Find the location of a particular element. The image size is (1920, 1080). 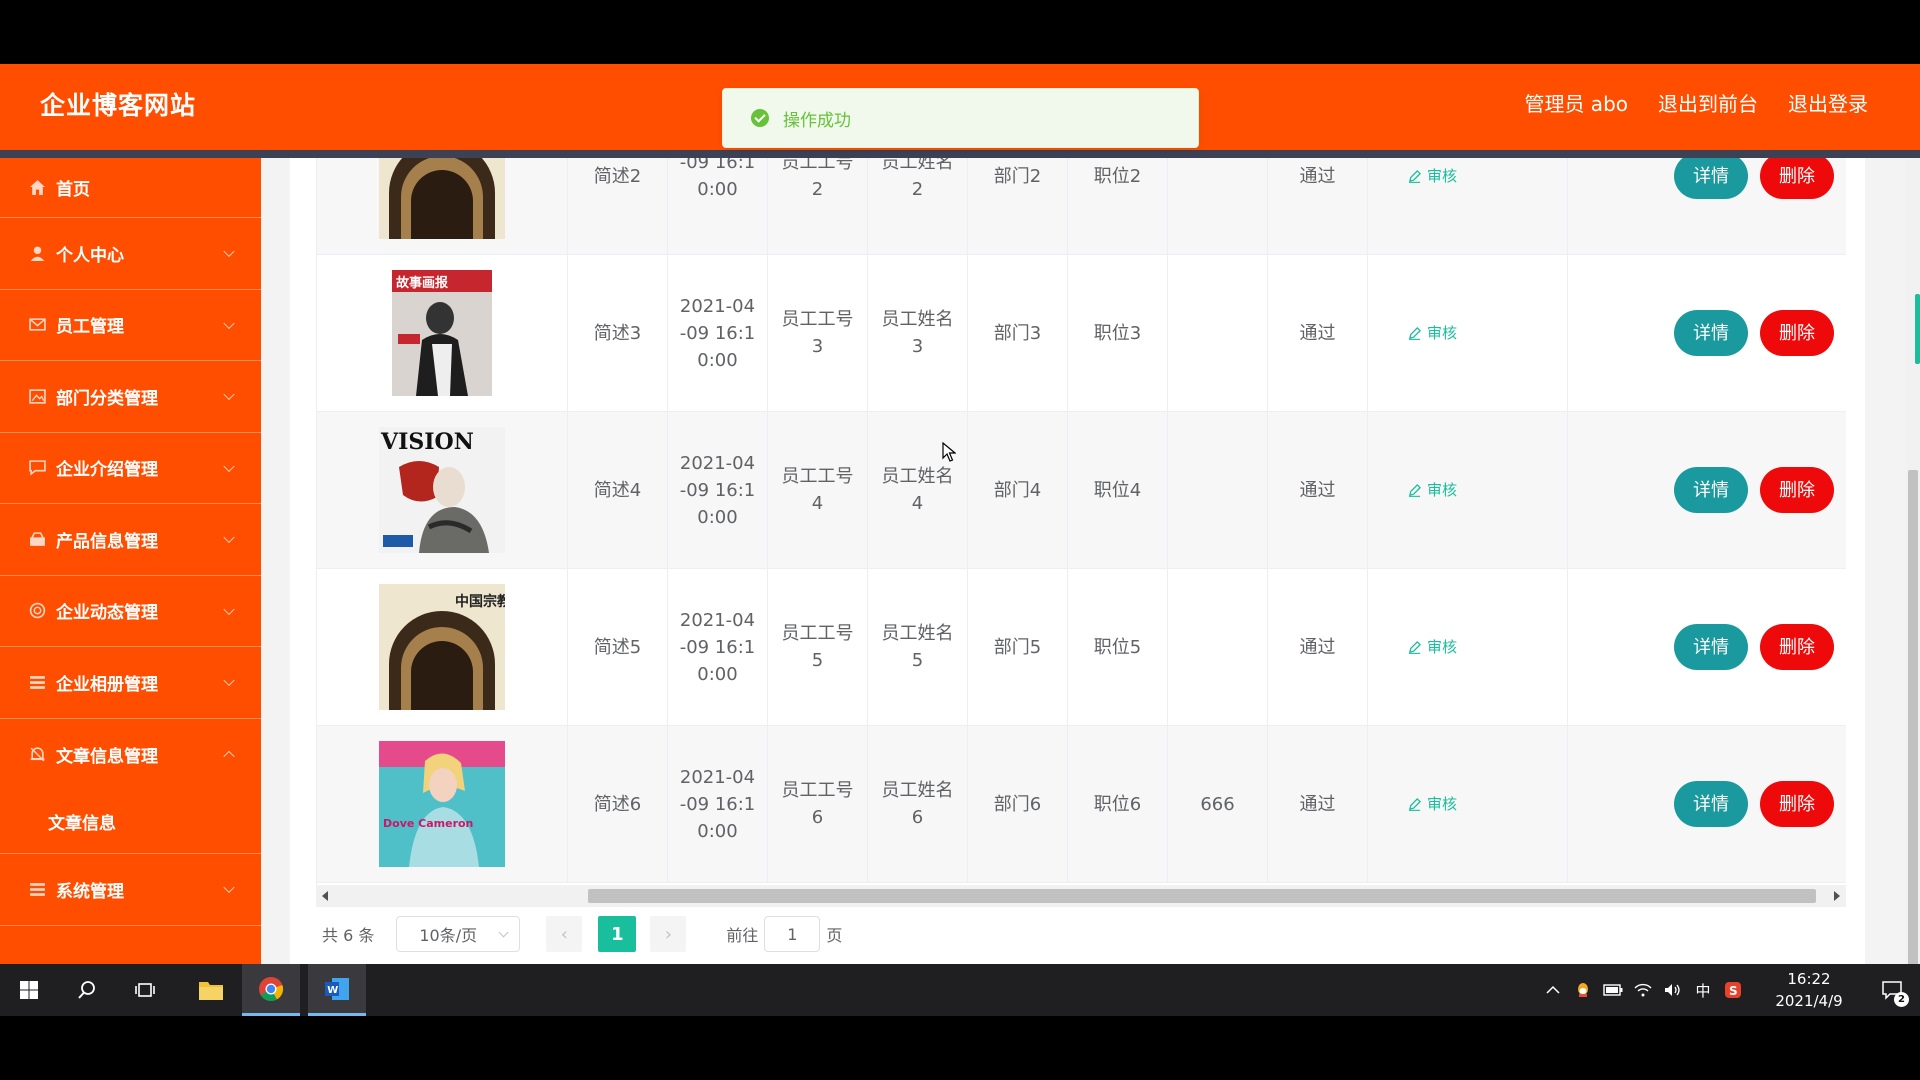

ime-indicator: 中 is located at coordinates (1703, 990).